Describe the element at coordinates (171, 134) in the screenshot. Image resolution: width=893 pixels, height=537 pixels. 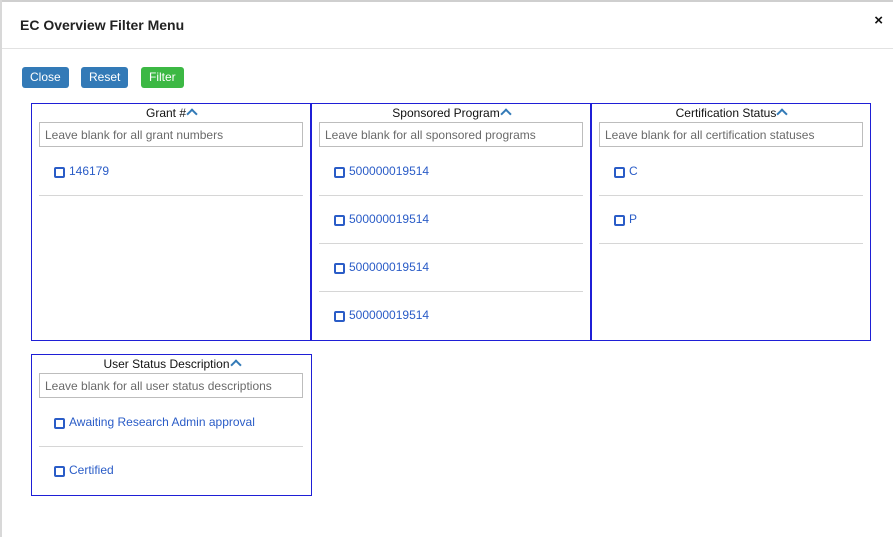
I see `grant-search-input` at that location.